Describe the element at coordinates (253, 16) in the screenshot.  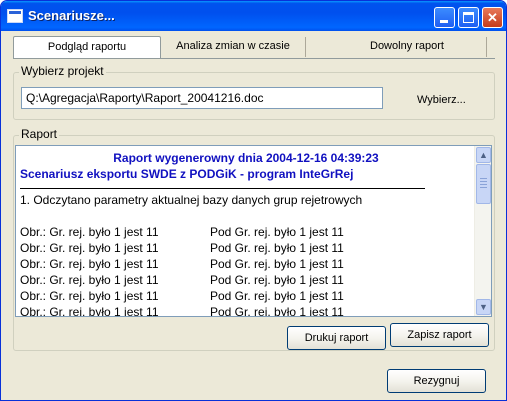
I see `title-bar: Scenariusze... ✕` at that location.